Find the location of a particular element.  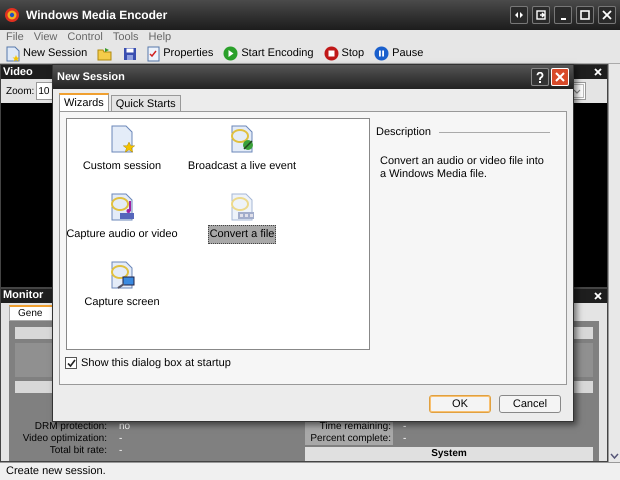

window-arrow-icon is located at coordinates (541, 15).